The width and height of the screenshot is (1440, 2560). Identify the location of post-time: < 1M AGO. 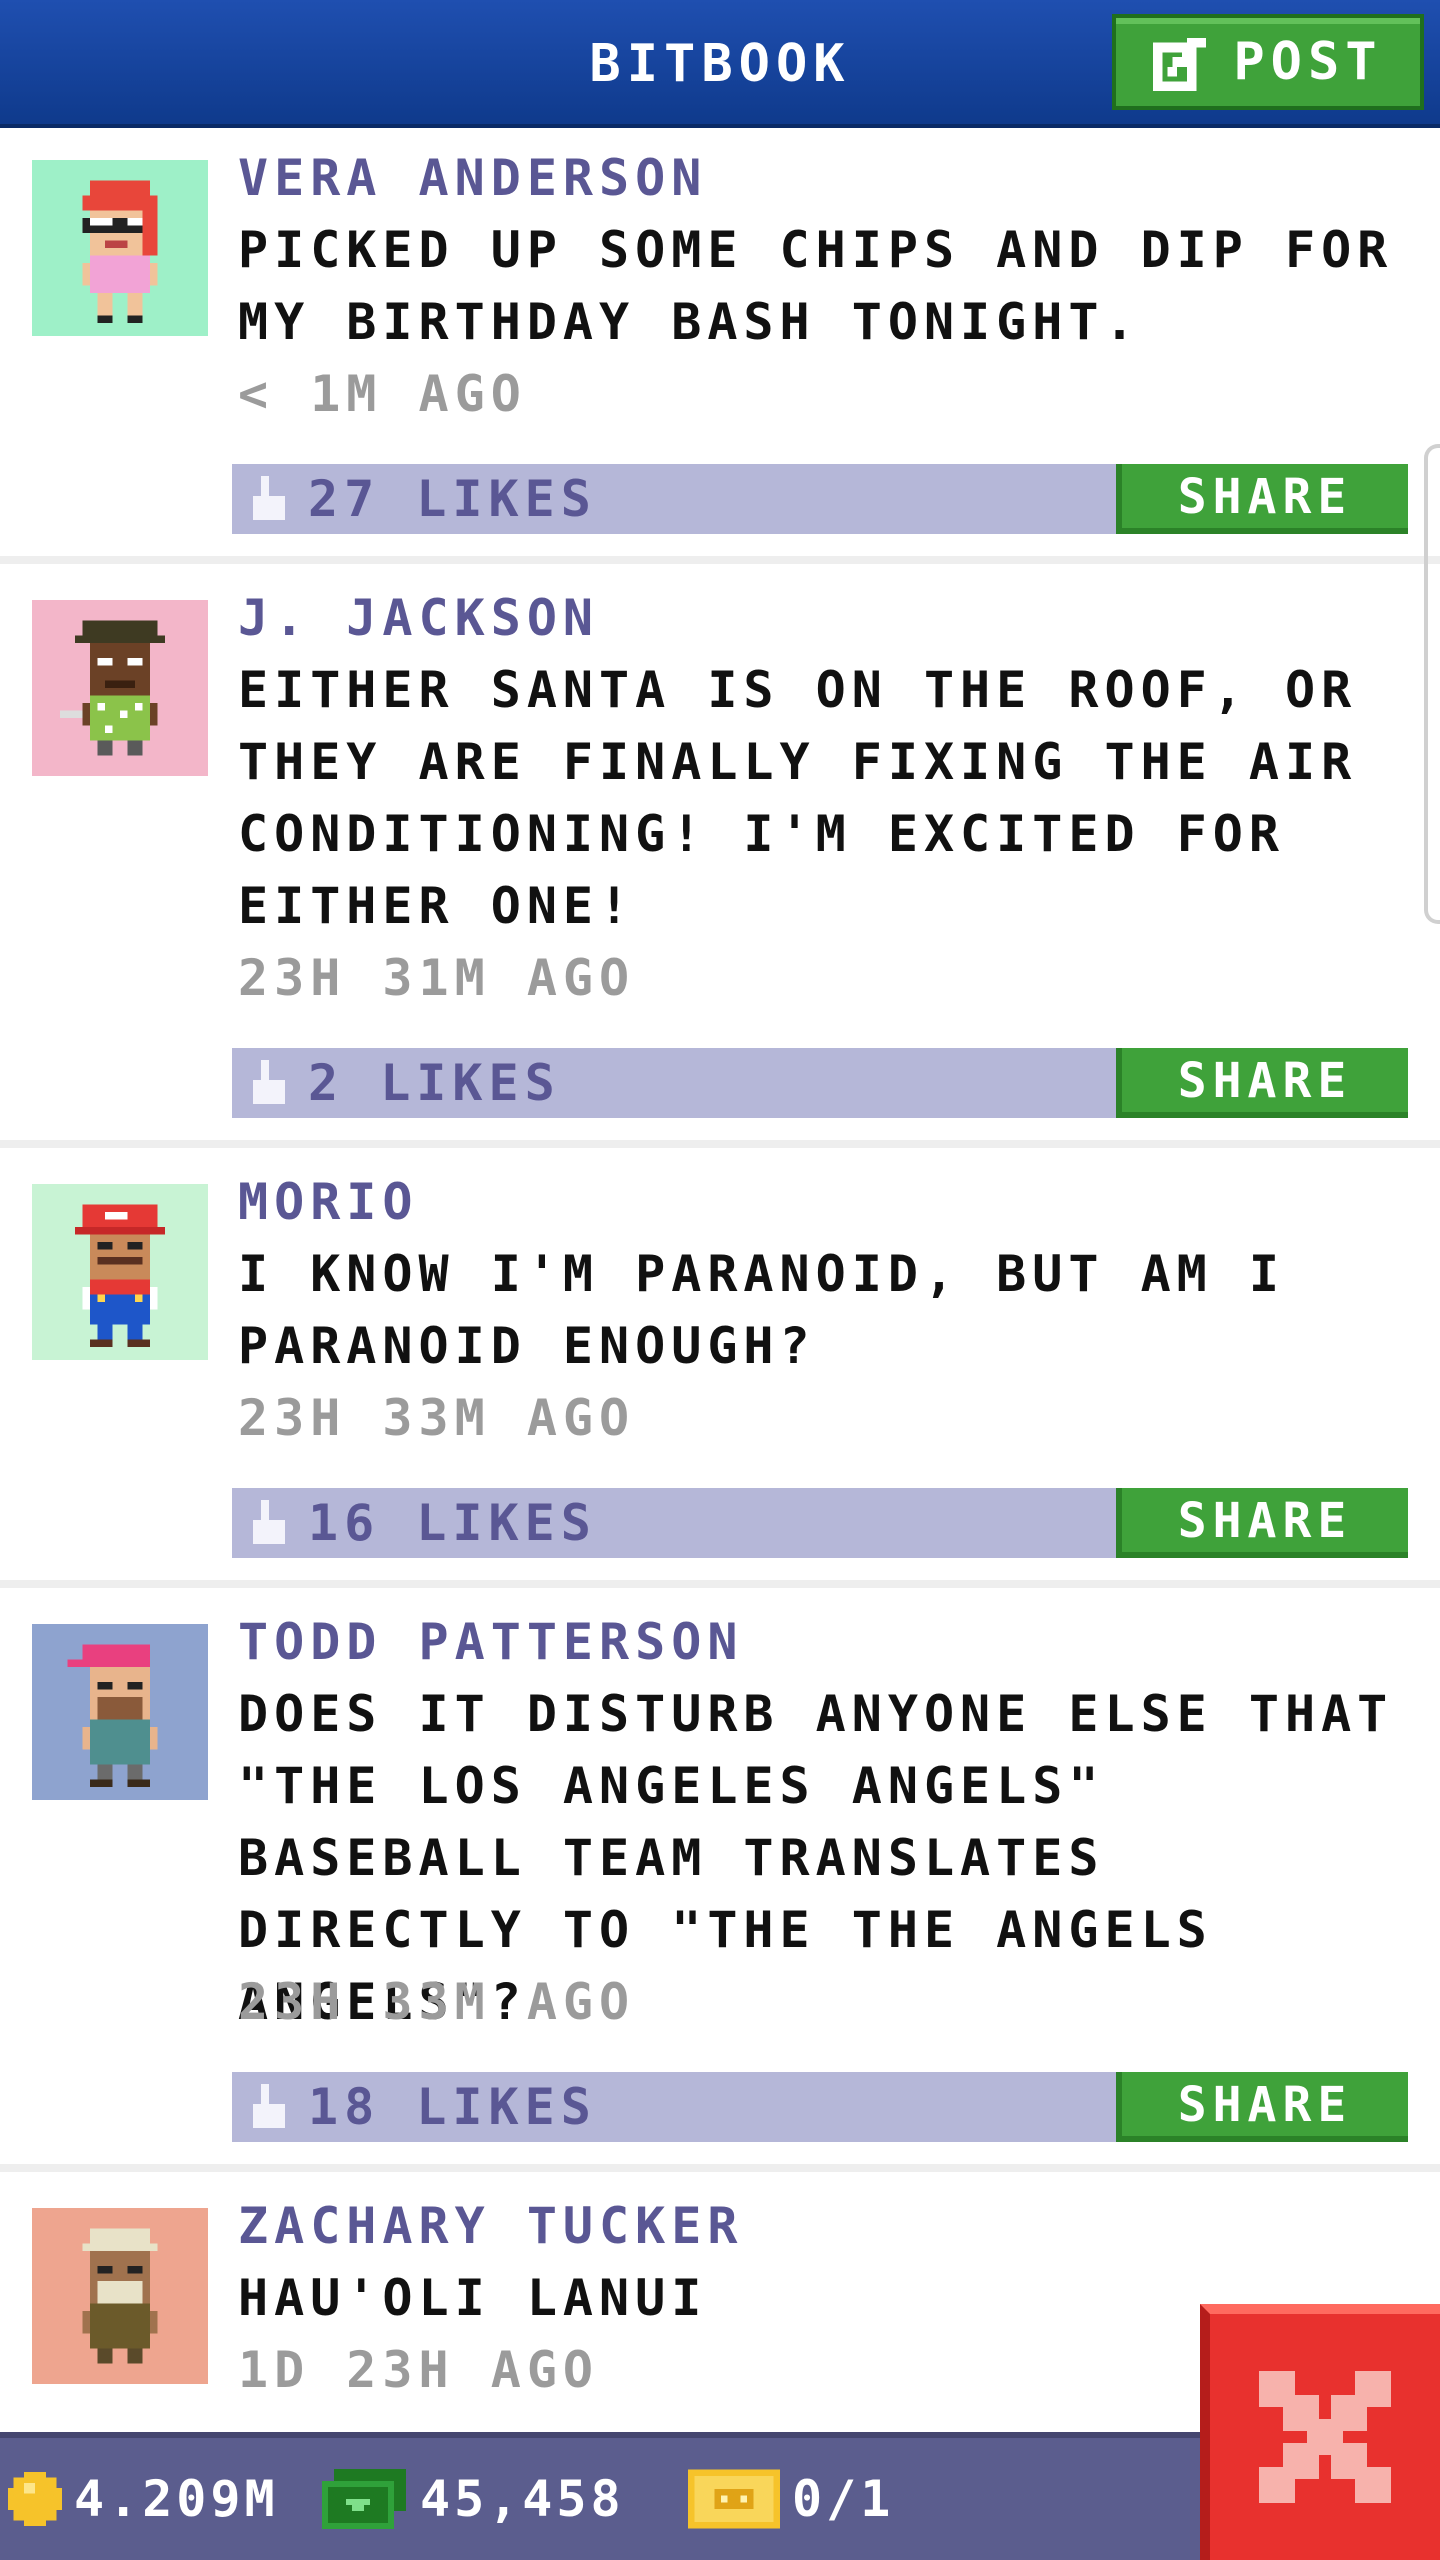
(382, 394).